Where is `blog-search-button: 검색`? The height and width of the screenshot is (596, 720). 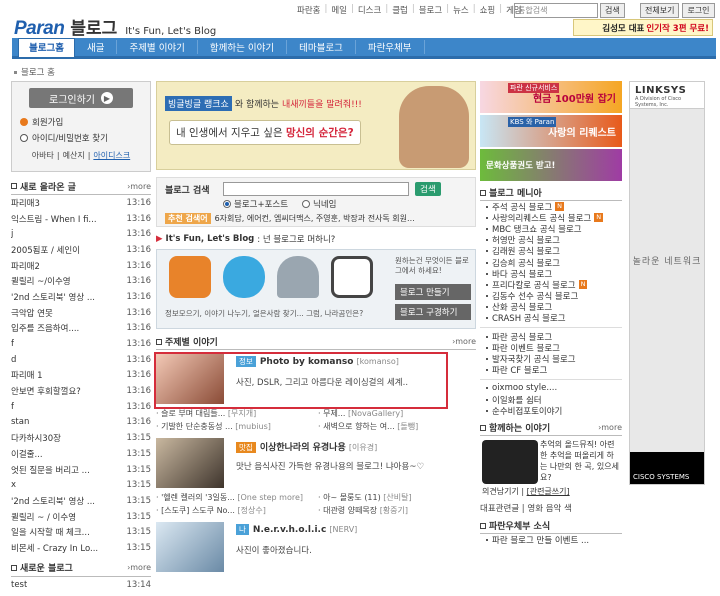 blog-search-button: 검색 is located at coordinates (428, 189).